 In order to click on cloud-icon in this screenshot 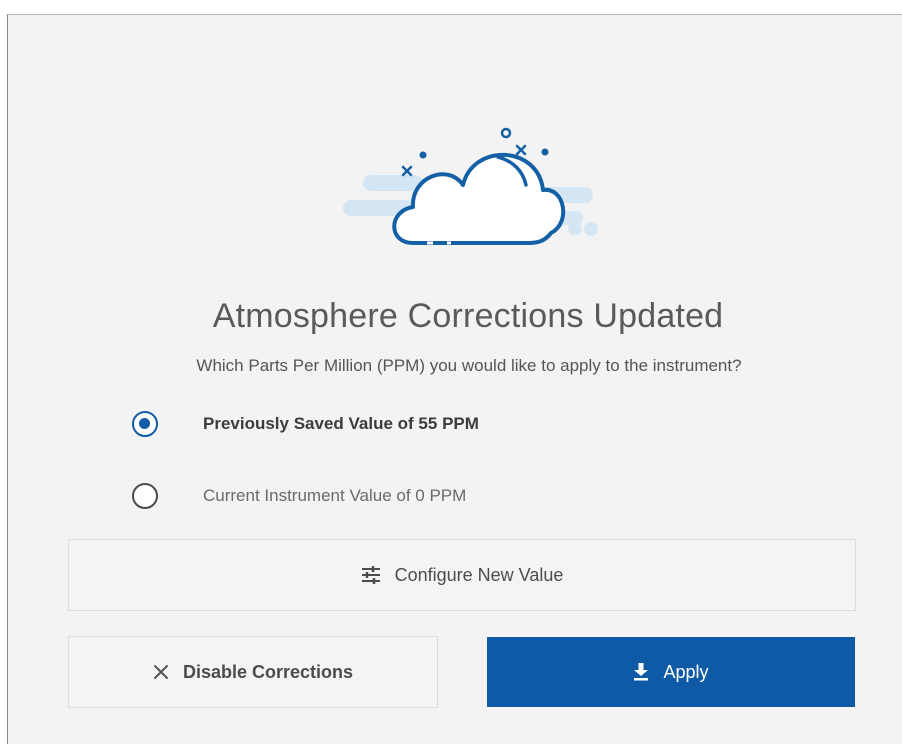, I will do `click(470, 186)`.